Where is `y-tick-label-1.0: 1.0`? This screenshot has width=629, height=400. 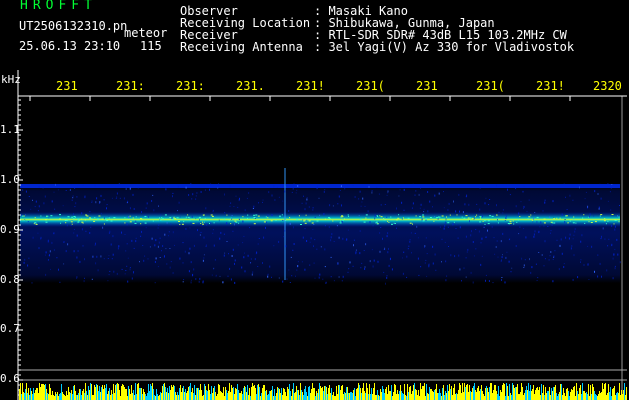 y-tick-label-1.0: 1.0 is located at coordinates (10, 179).